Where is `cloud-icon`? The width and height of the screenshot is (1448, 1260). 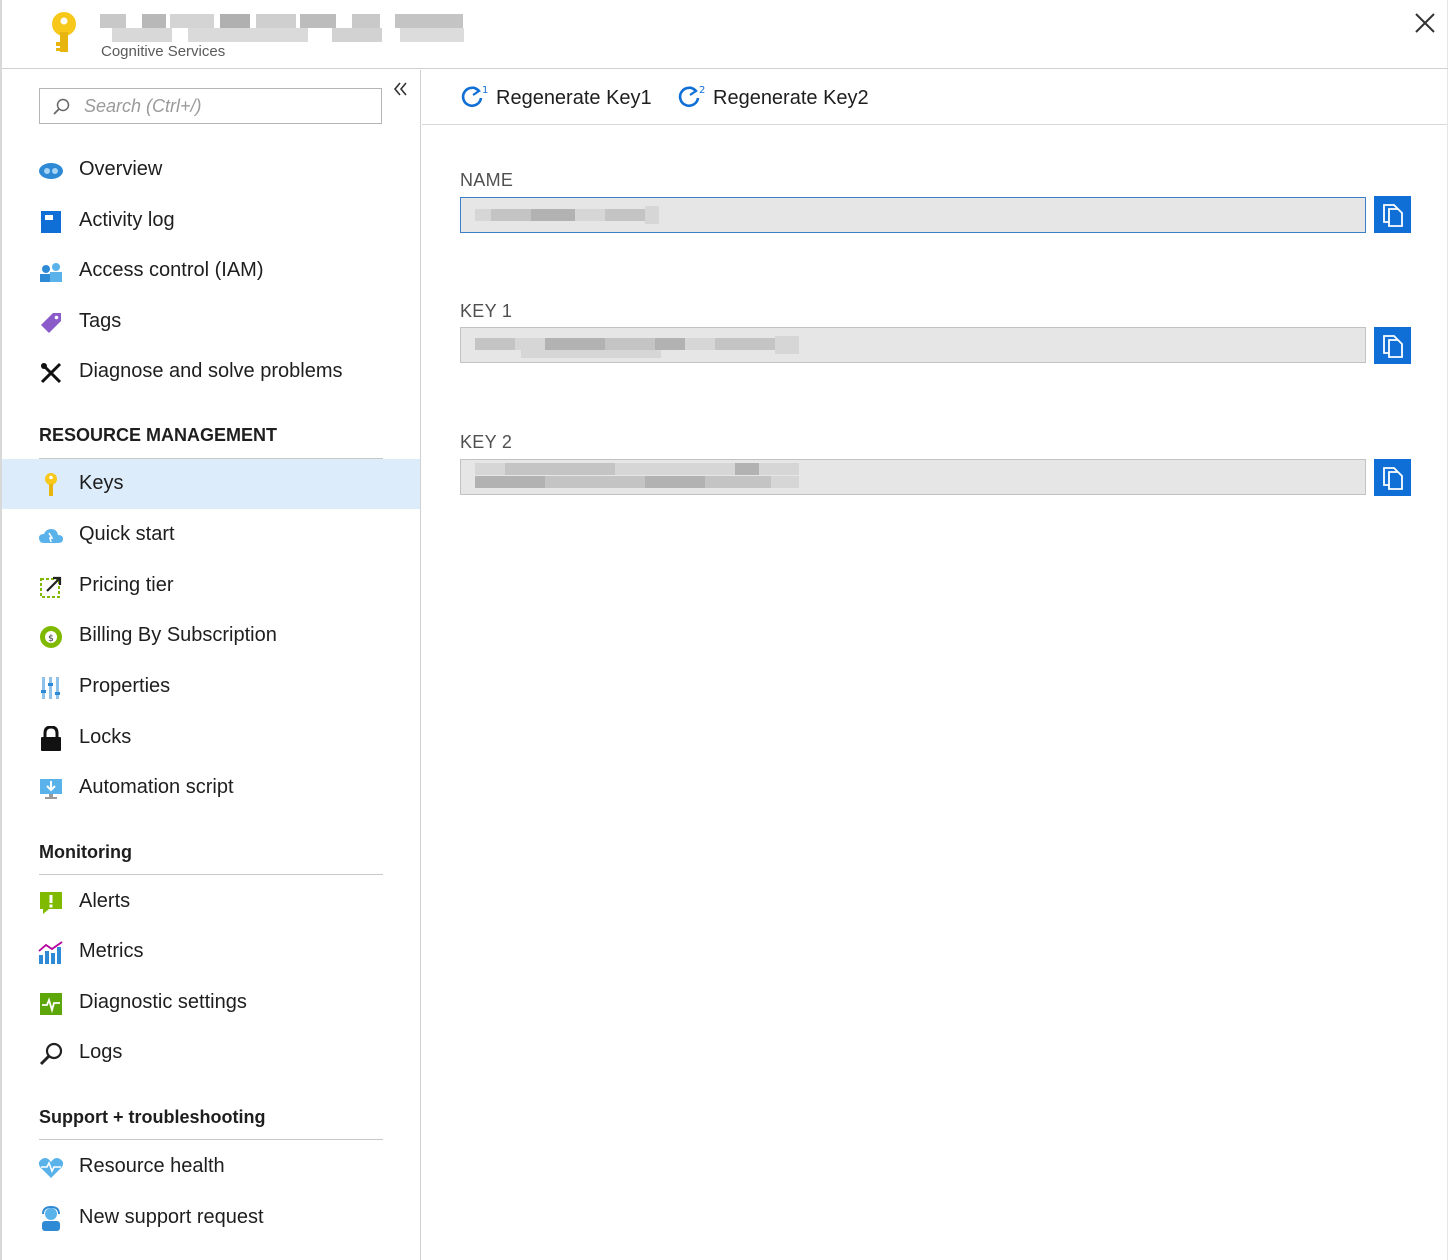
cloud-icon is located at coordinates (51, 536).